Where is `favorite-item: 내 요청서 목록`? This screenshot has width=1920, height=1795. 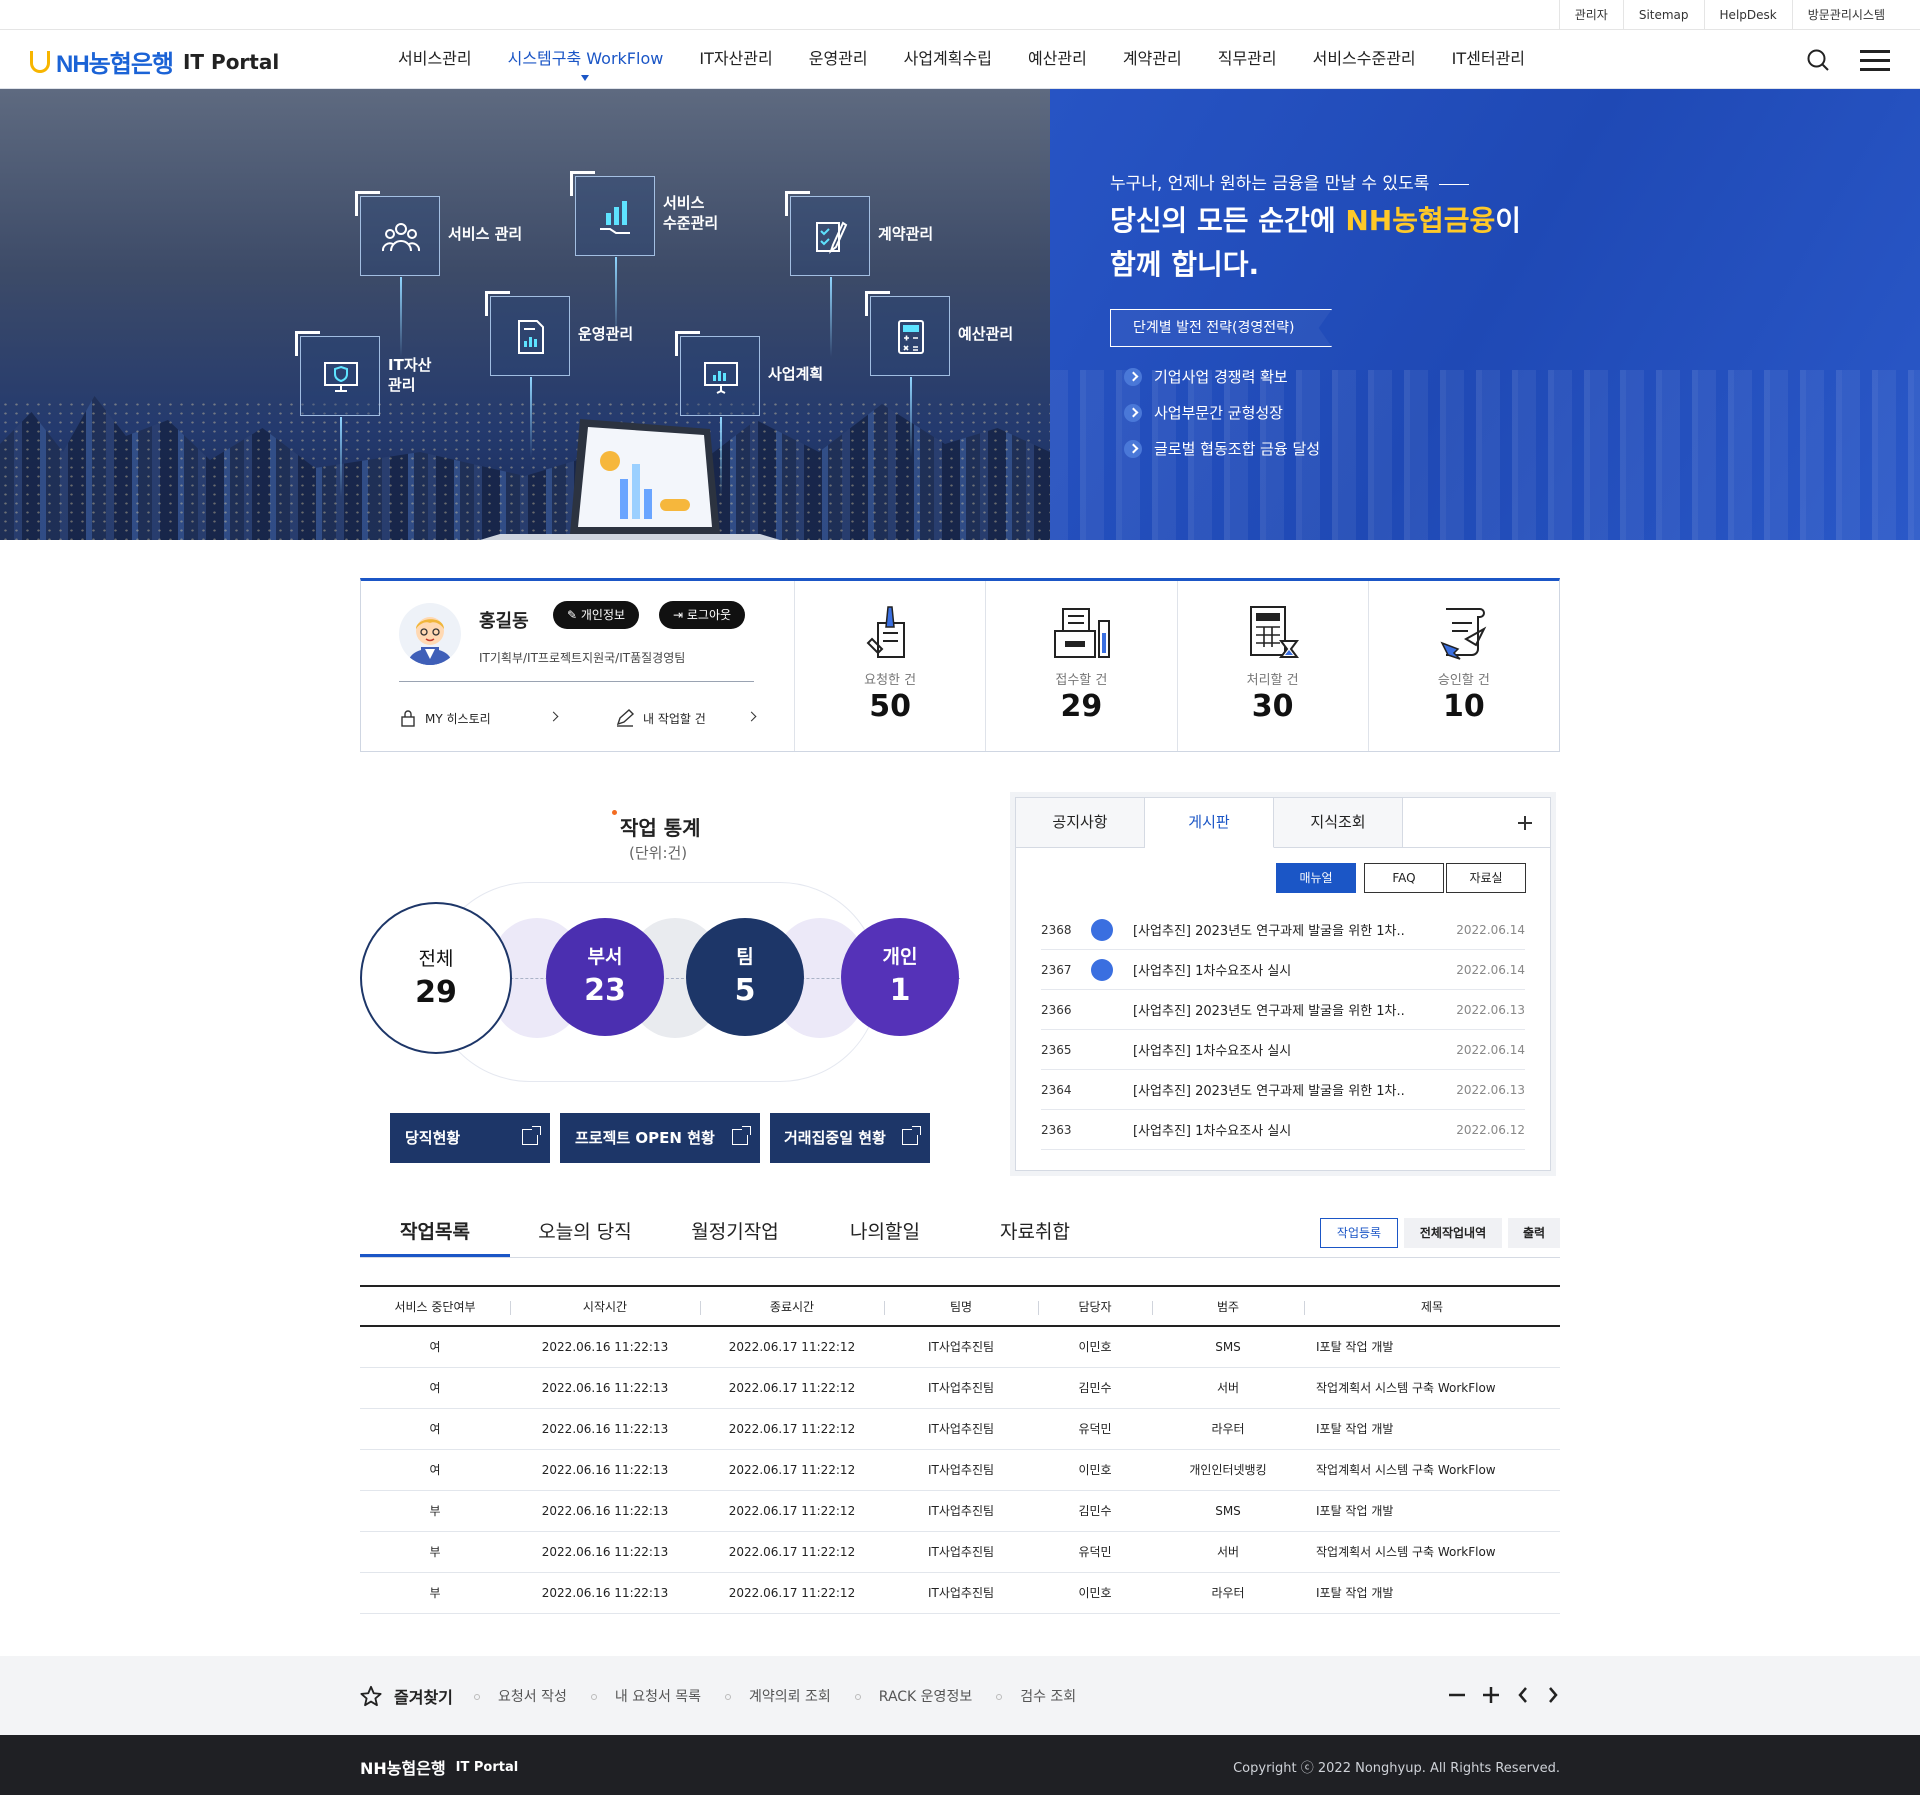 favorite-item: 내 요청서 목록 is located at coordinates (654, 1696).